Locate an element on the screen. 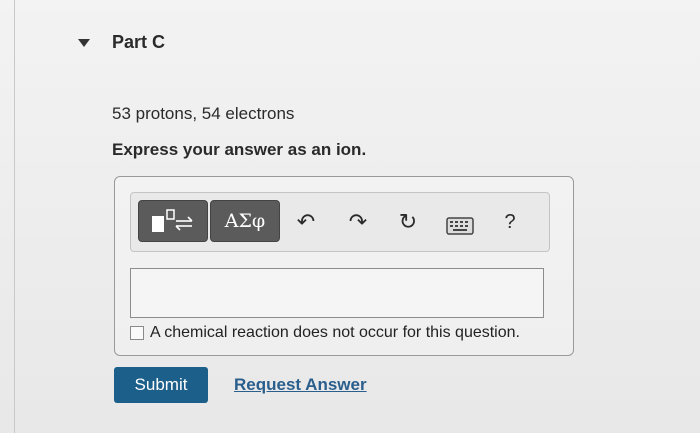 Image resolution: width=700 pixels, height=433 pixels. template-button is located at coordinates (173, 221).